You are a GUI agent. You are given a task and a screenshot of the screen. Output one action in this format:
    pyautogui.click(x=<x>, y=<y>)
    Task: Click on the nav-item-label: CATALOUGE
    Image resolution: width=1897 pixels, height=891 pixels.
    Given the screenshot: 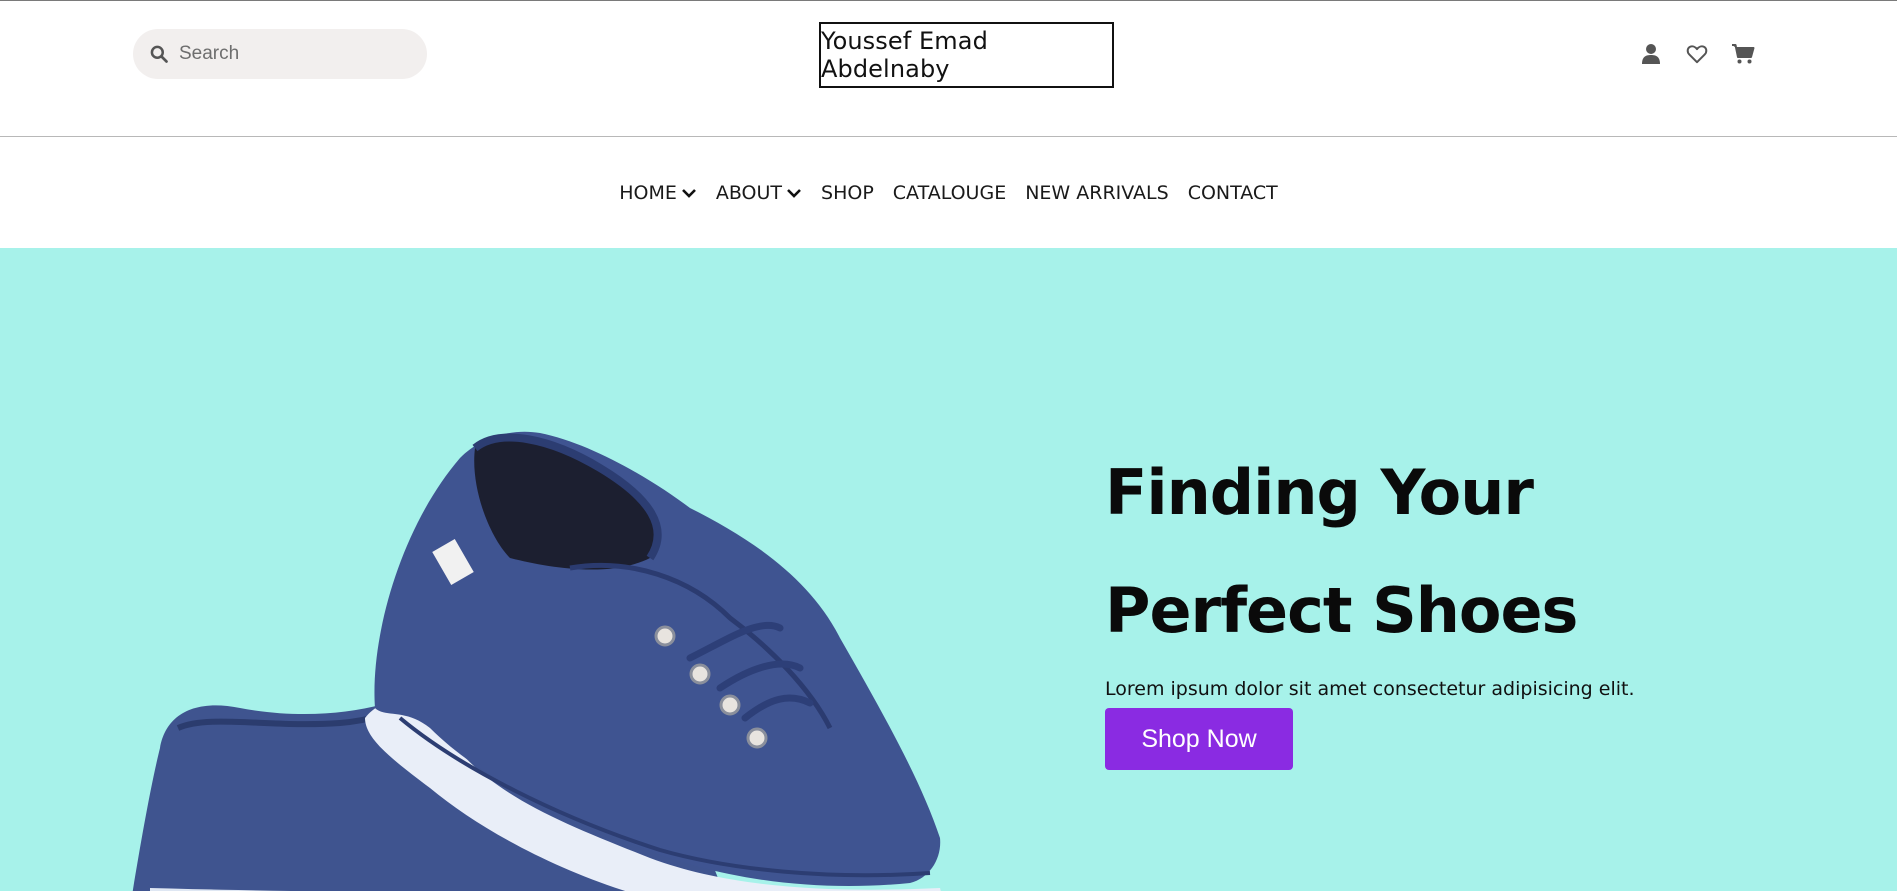 What is the action you would take?
    pyautogui.click(x=949, y=192)
    